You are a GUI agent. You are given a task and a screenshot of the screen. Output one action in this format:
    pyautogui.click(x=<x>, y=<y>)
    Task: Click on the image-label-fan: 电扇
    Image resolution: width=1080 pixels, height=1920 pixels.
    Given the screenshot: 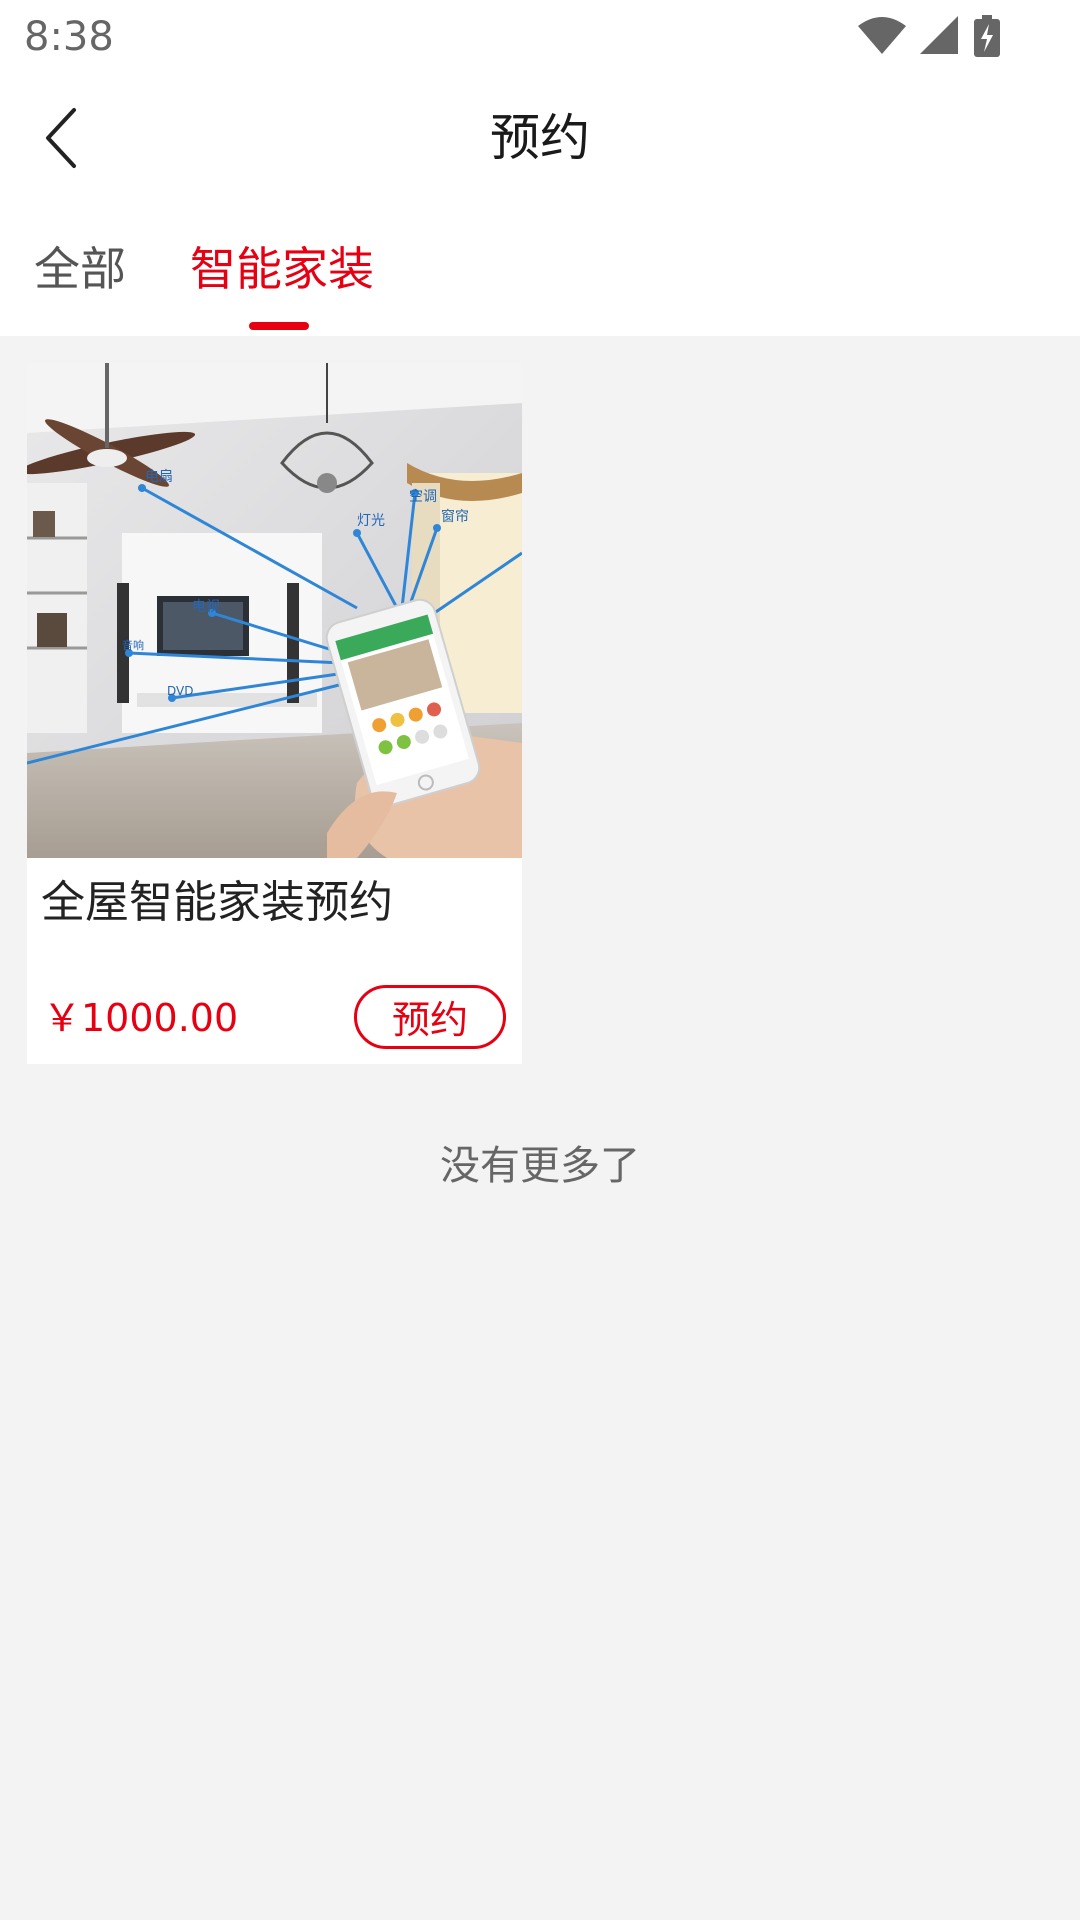 What is the action you would take?
    pyautogui.click(x=159, y=477)
    